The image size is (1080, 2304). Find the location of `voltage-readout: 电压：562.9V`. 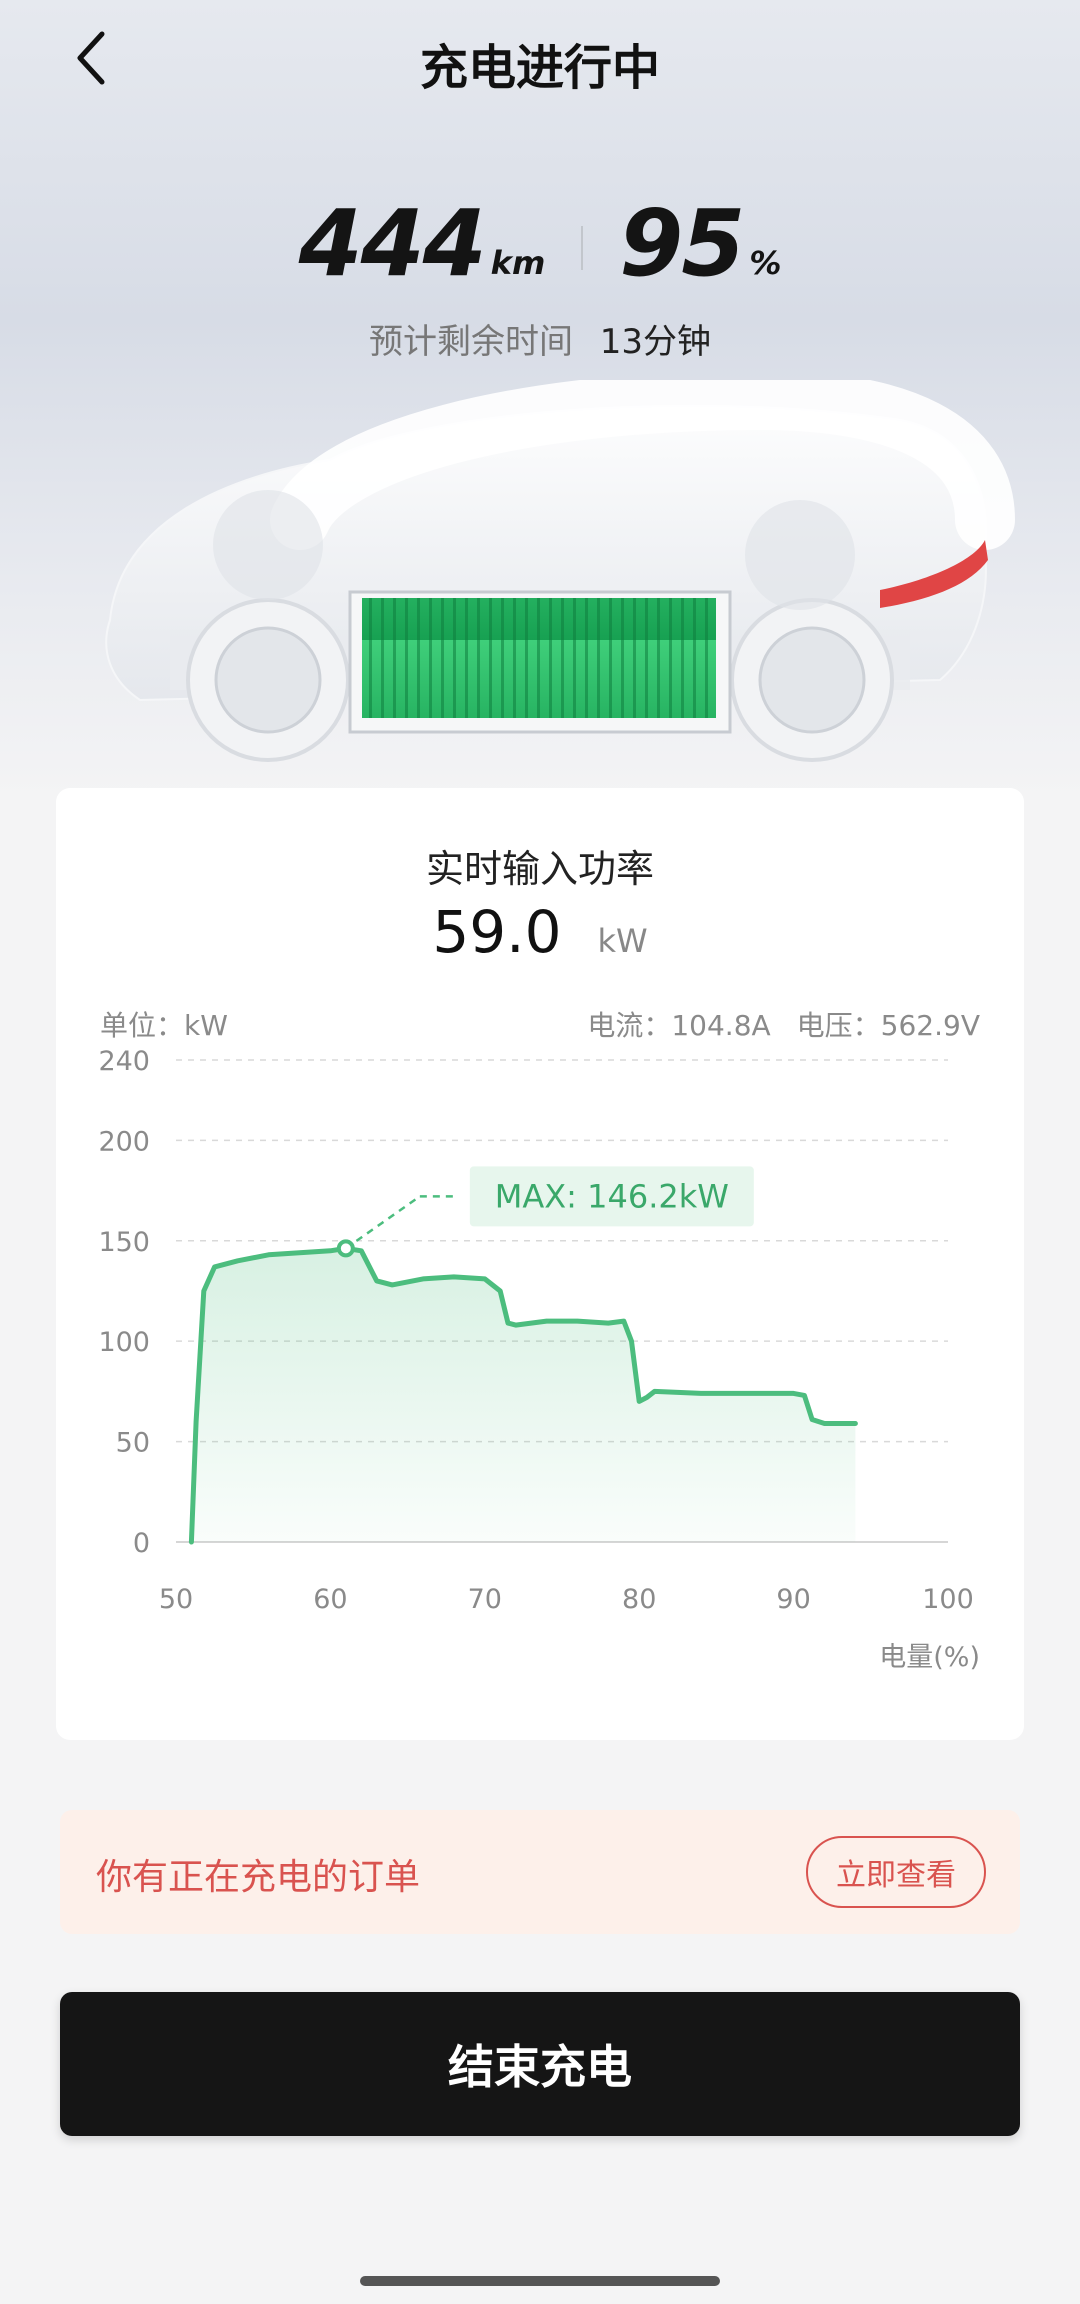

voltage-readout: 电压：562.9V is located at coordinates (888, 1025).